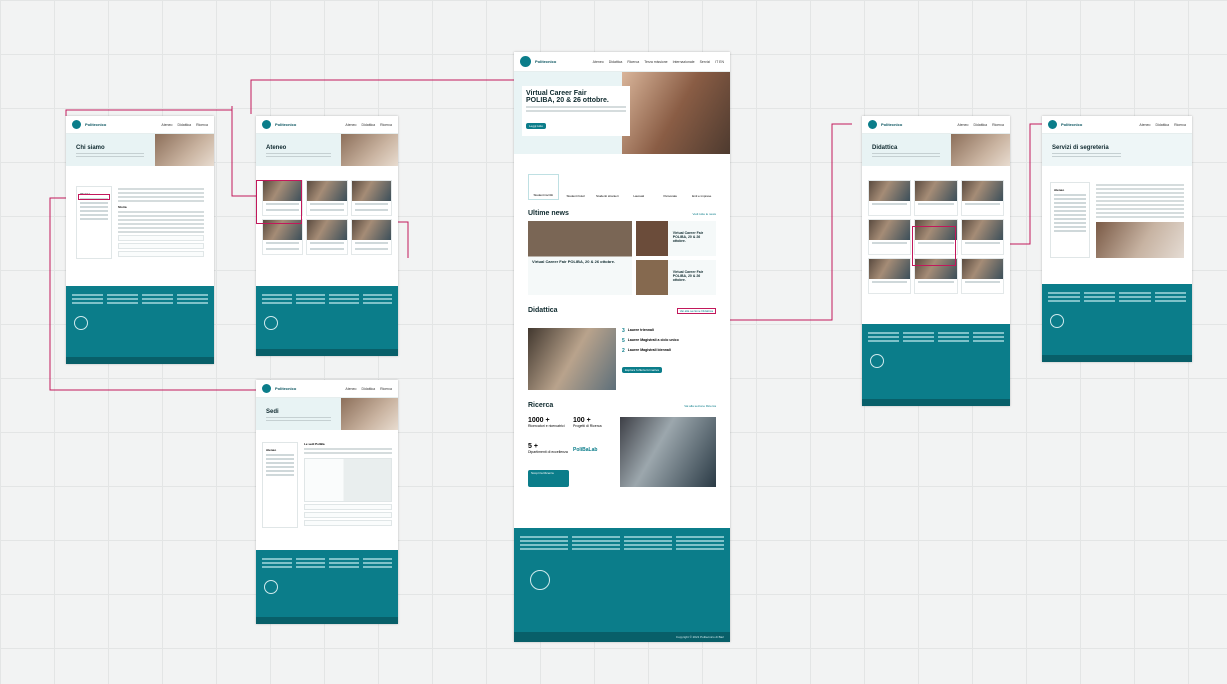  What do you see at coordinates (684, 62) in the screenshot?
I see `nav-internazionale: Internazionale` at bounding box center [684, 62].